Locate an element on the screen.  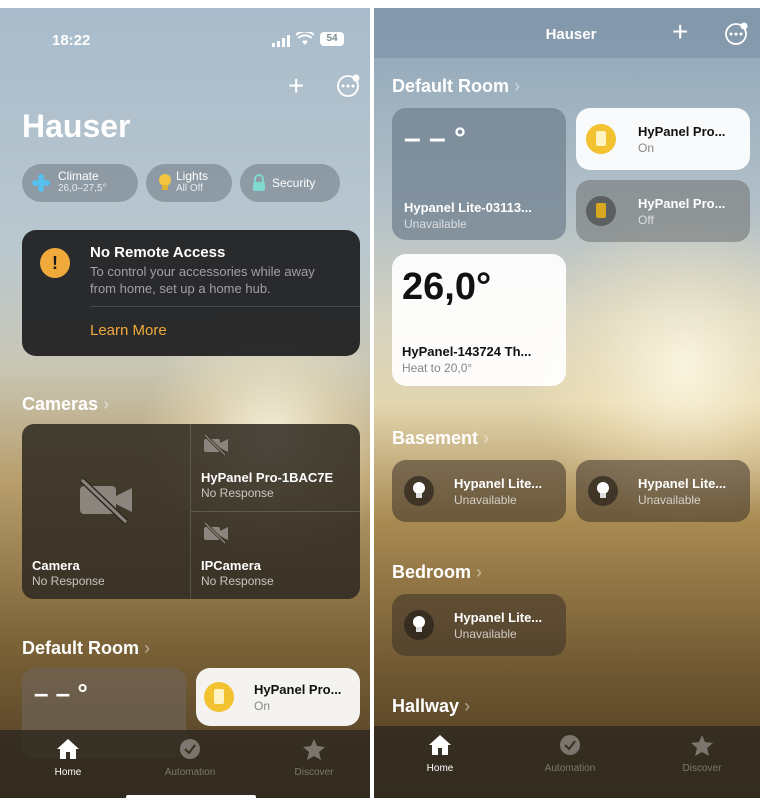
header-title: Hauser is located at coordinates (571, 34).